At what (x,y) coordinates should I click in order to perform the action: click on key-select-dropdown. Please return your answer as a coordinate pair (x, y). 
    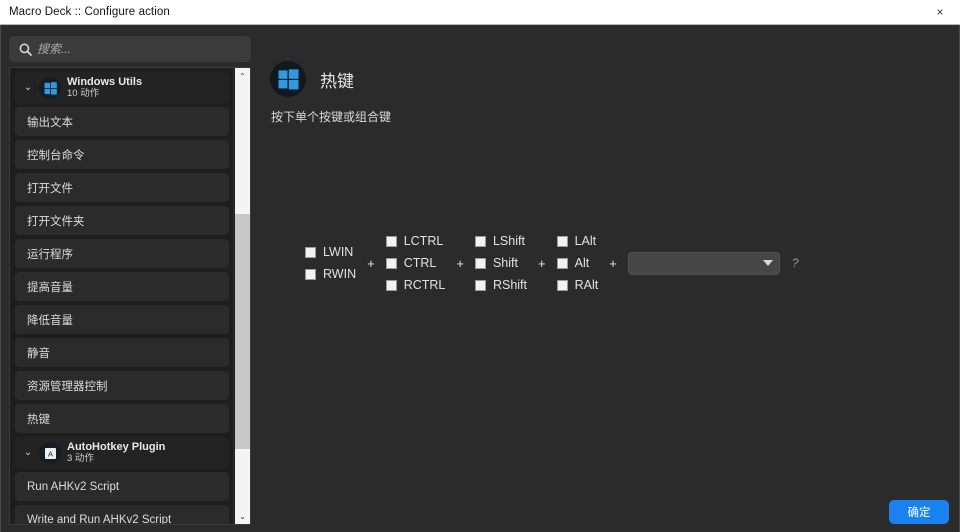
    Looking at the image, I should click on (703, 263).